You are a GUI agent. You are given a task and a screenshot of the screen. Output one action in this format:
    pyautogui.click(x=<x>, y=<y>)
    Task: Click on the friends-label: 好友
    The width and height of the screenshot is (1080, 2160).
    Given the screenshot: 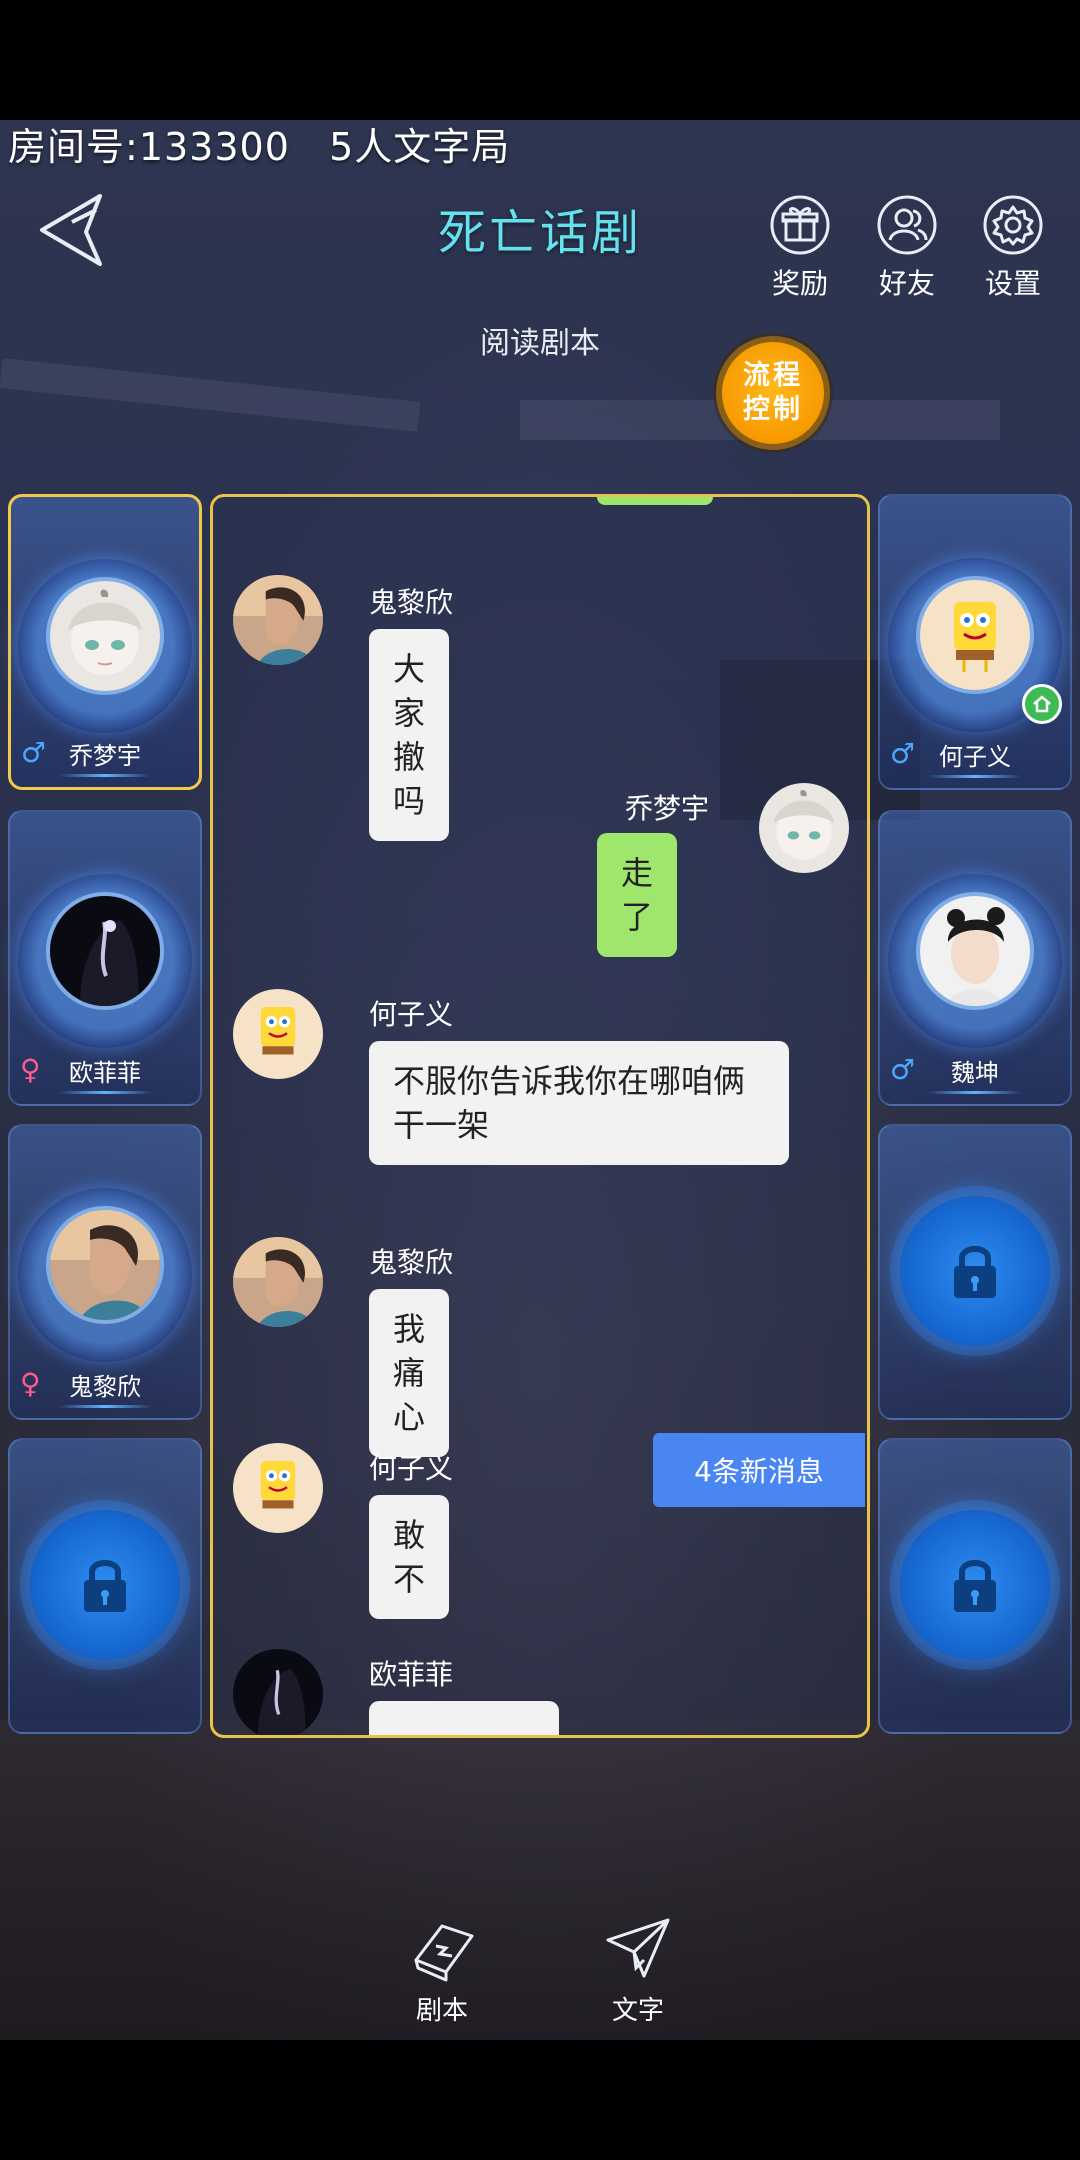 What is the action you would take?
    pyautogui.click(x=906, y=283)
    